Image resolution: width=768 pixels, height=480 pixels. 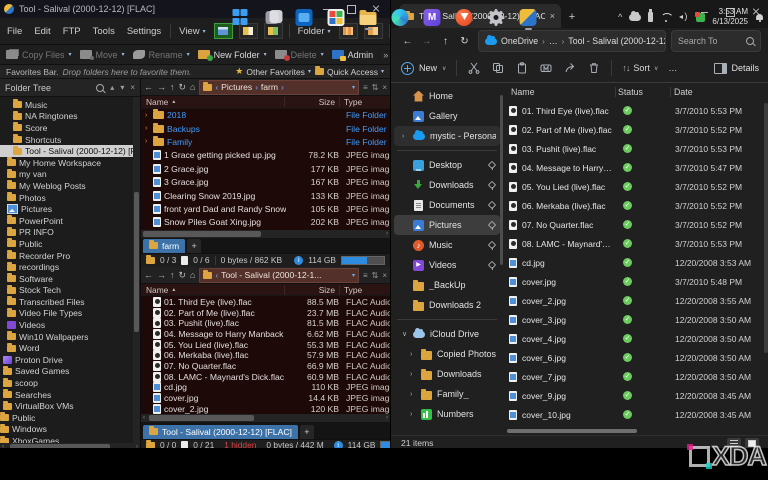 What do you see at coordinates (265, 115) in the screenshot?
I see `file-row-2018: › 2018 File Folder` at bounding box center [265, 115].